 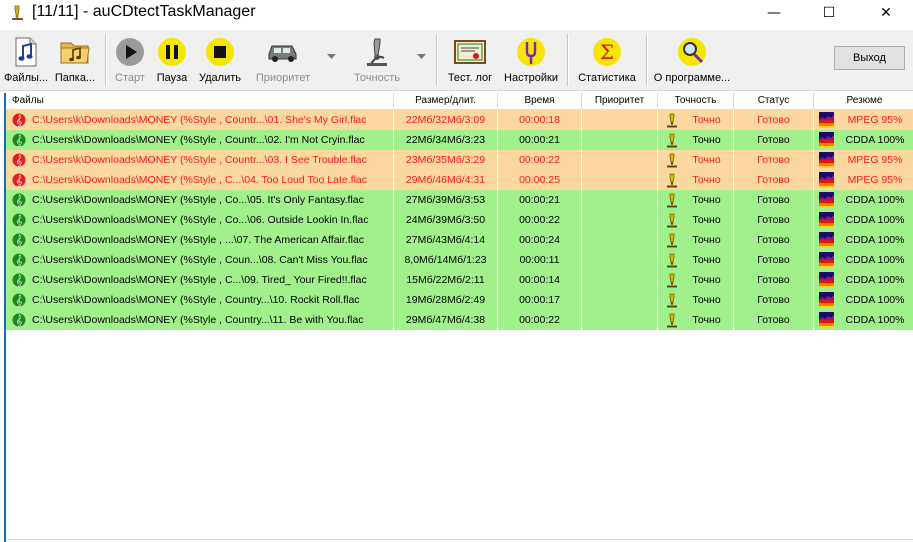 I want to click on title-bar: [11/11] - auCDtectTaskManager — ☐ ✕, so click(x=456, y=13).